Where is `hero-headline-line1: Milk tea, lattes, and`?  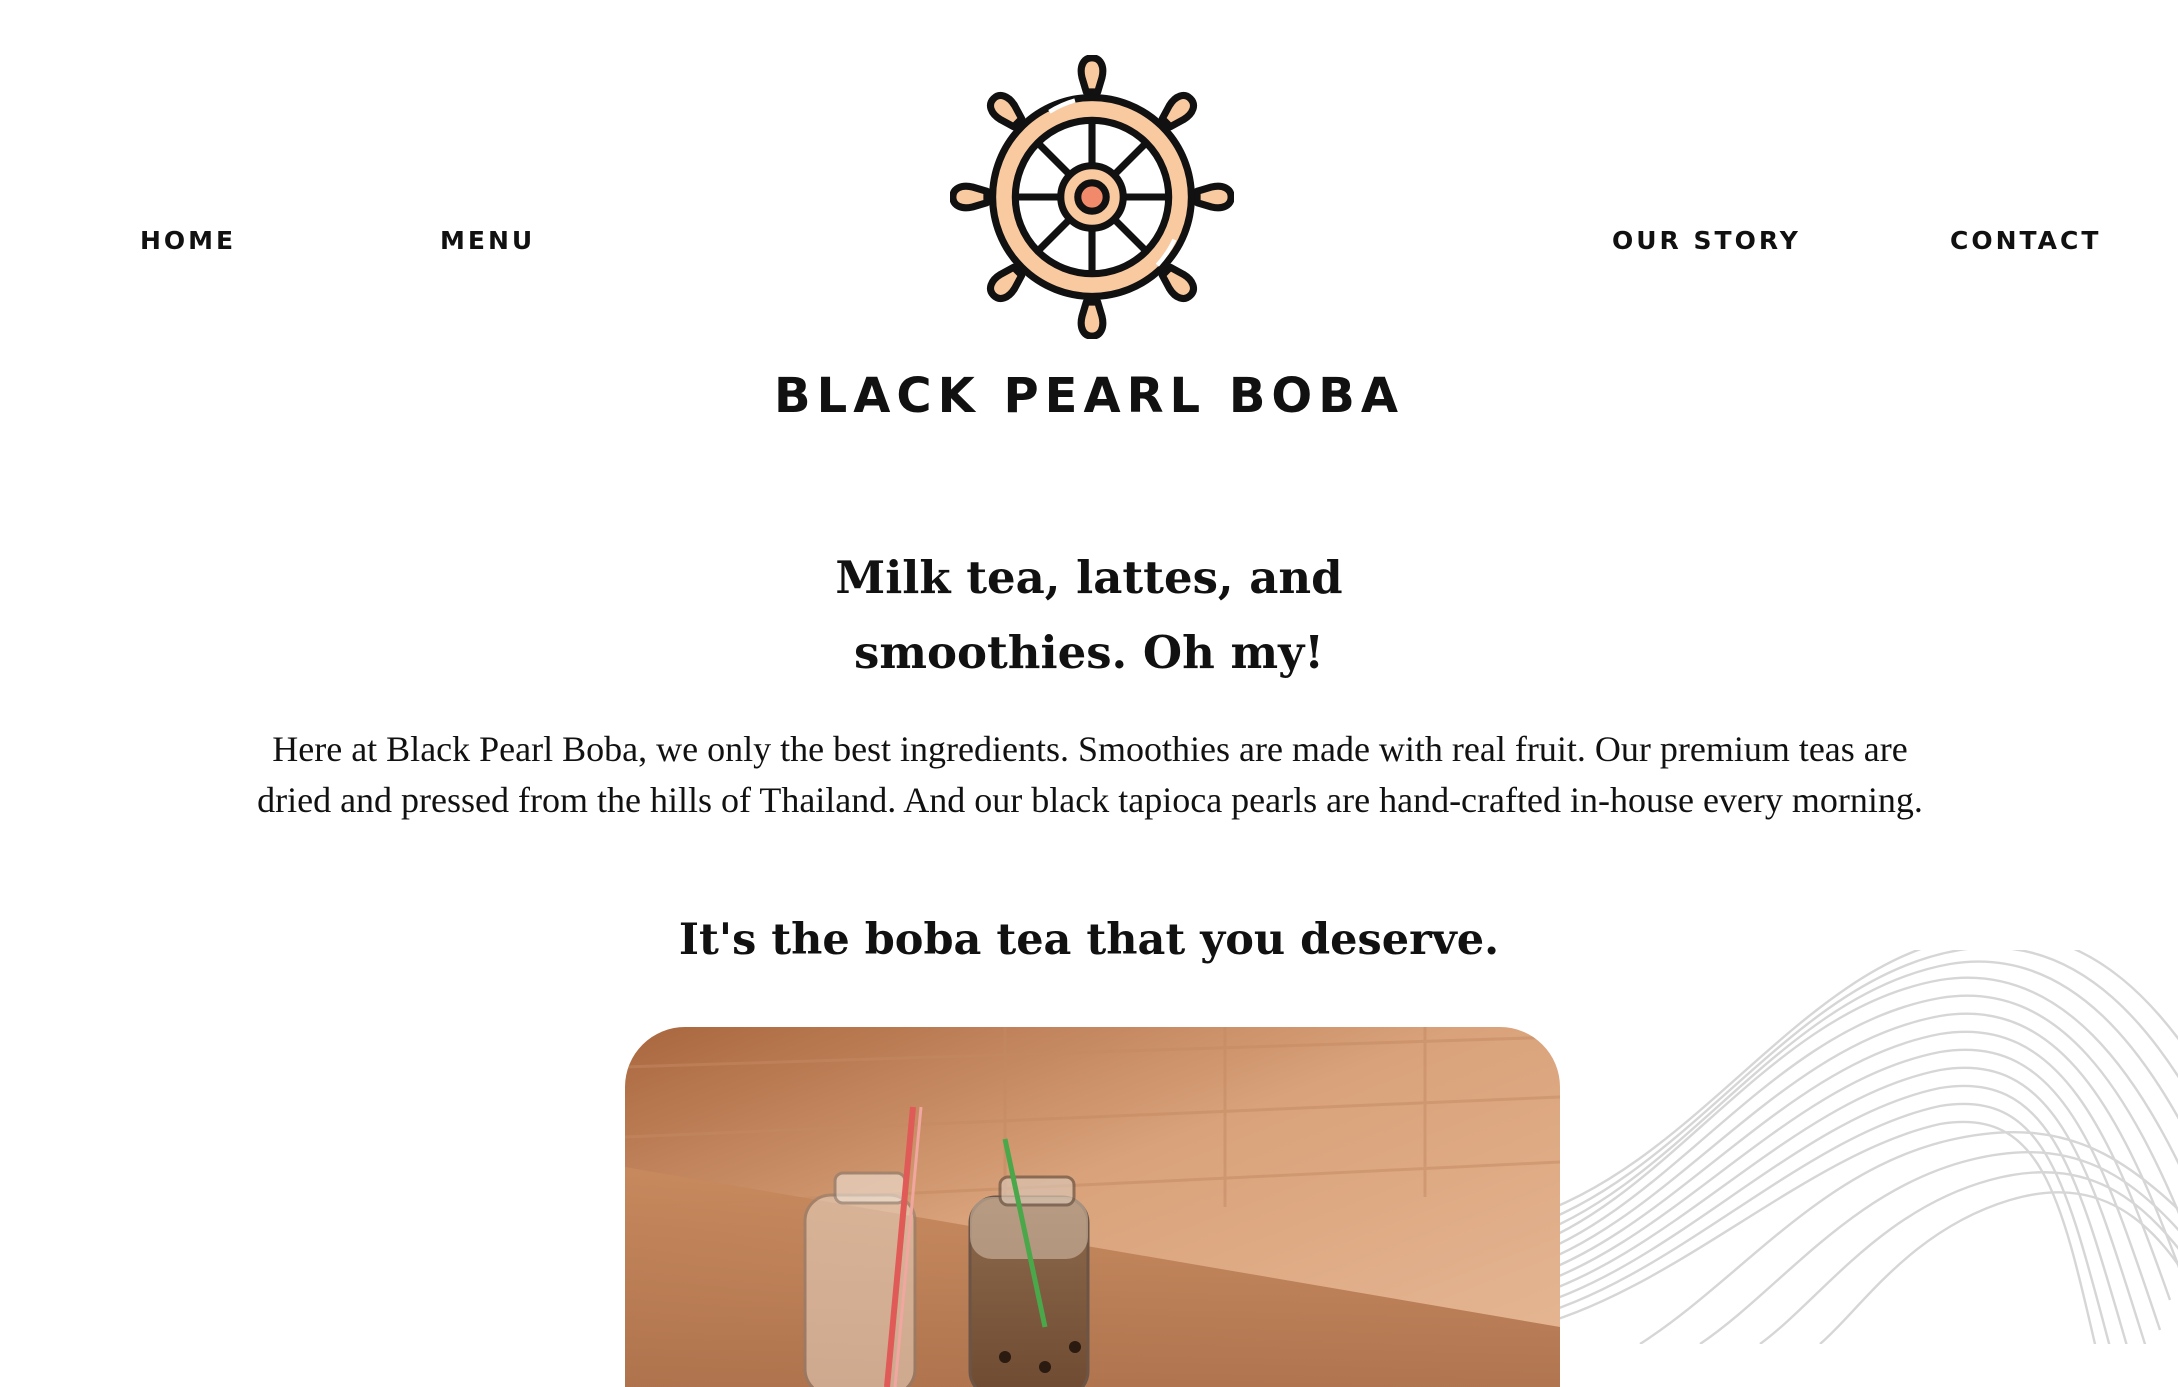 hero-headline-line1: Milk tea, lattes, and is located at coordinates (1089, 577).